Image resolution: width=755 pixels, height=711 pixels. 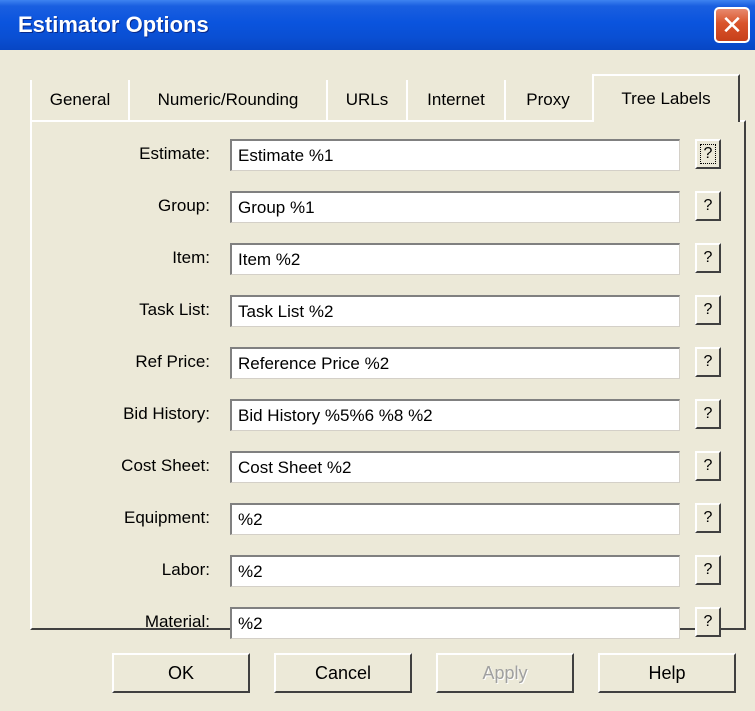 I want to click on tab-internet: Internet, so click(x=455, y=100).